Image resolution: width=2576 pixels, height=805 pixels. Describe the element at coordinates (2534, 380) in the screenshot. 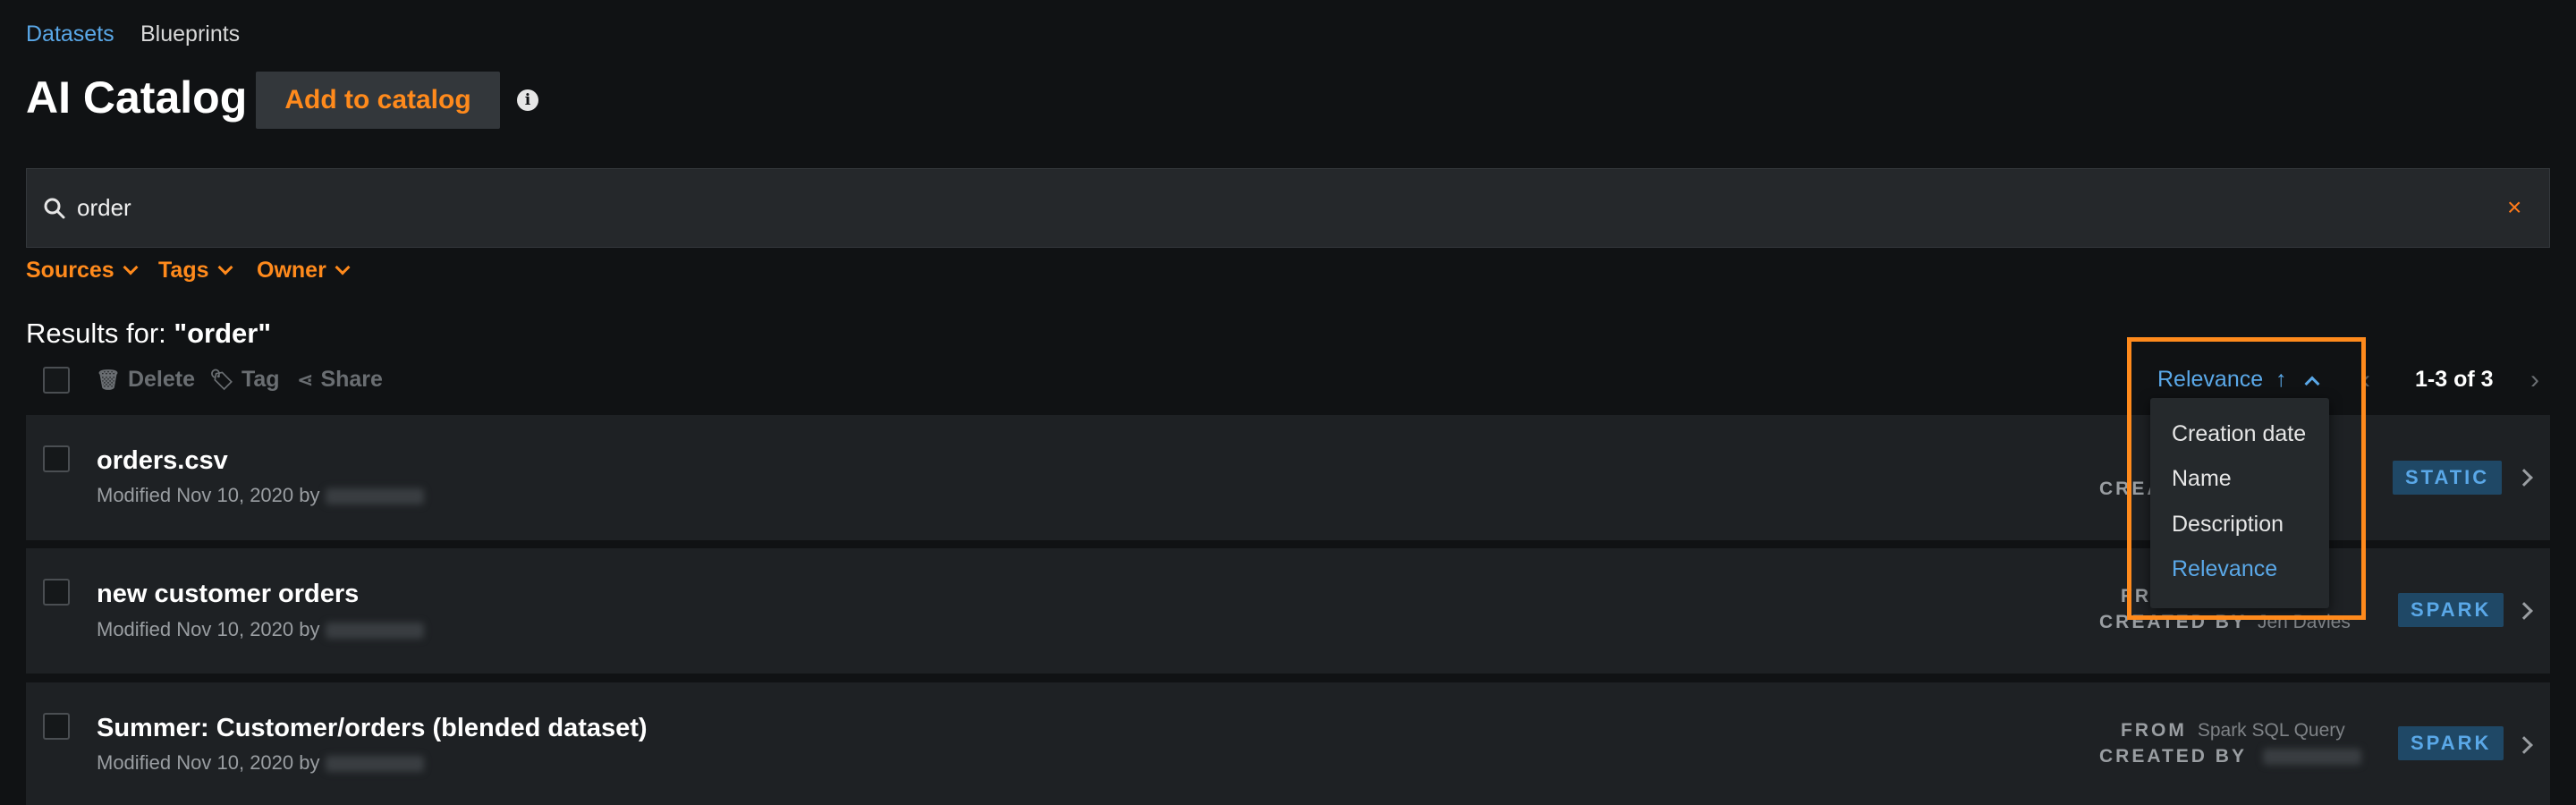

I see `chevron-right-icon: ›` at that location.